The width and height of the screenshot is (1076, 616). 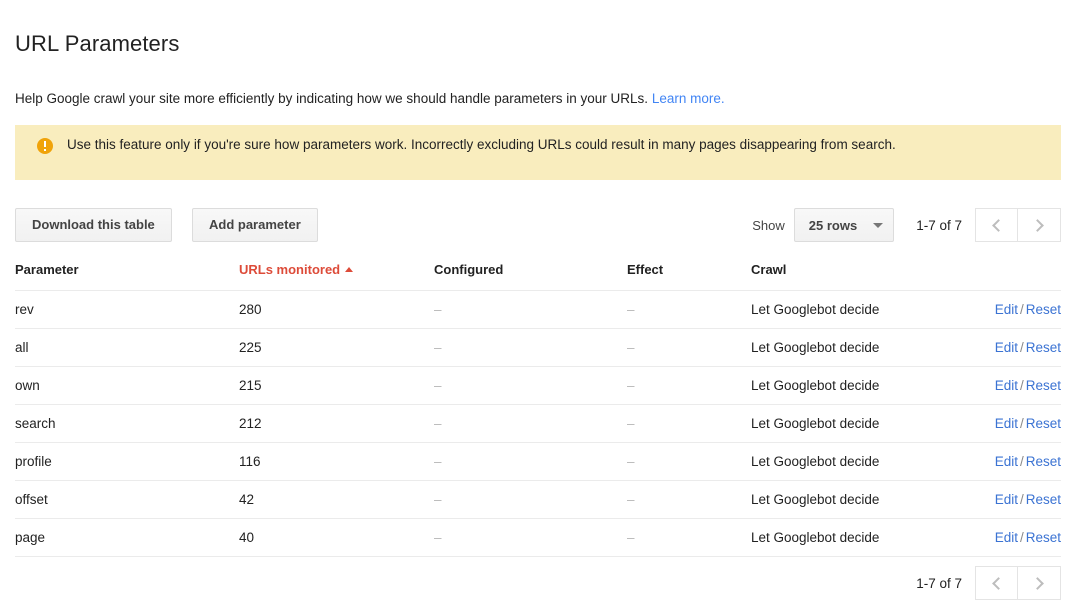 I want to click on show-label: Show, so click(x=768, y=225).